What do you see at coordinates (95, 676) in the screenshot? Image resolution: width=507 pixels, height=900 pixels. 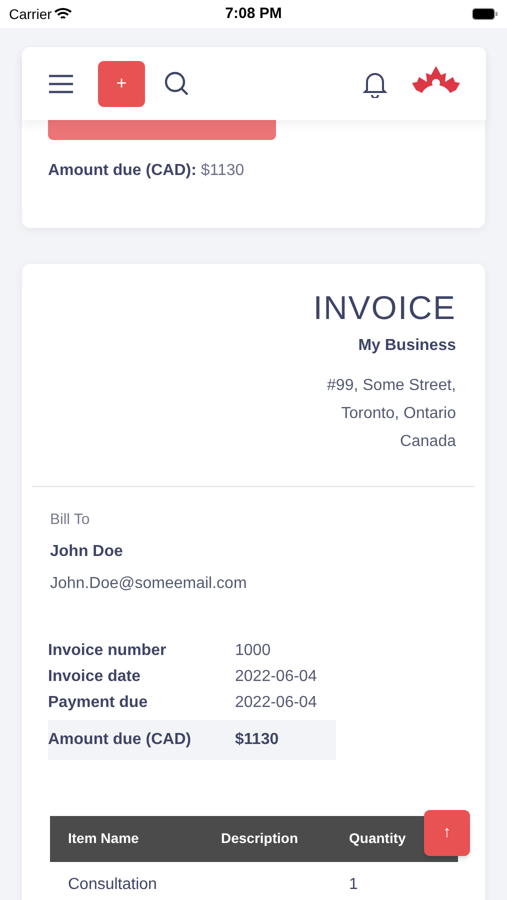 I see `detail-label: Invoice date` at bounding box center [95, 676].